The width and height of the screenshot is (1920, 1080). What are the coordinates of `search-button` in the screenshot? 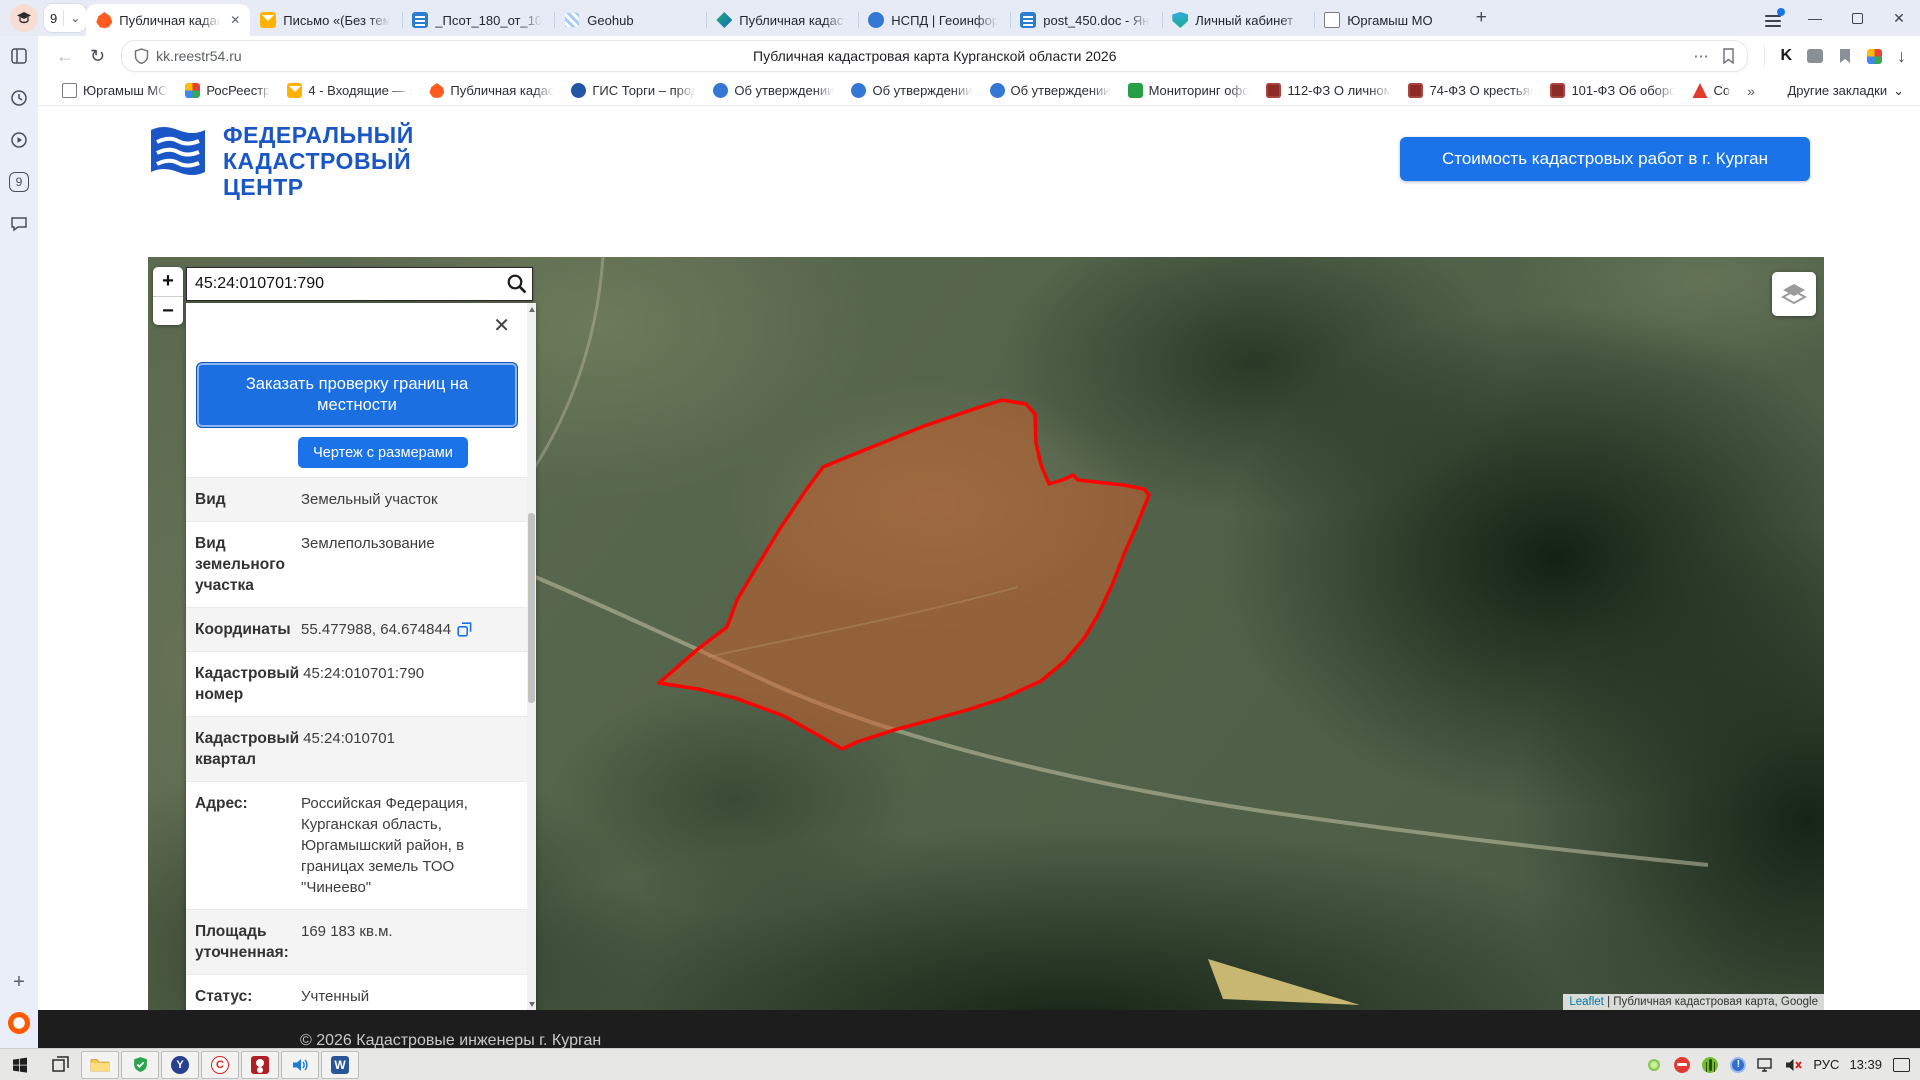 It's located at (517, 284).